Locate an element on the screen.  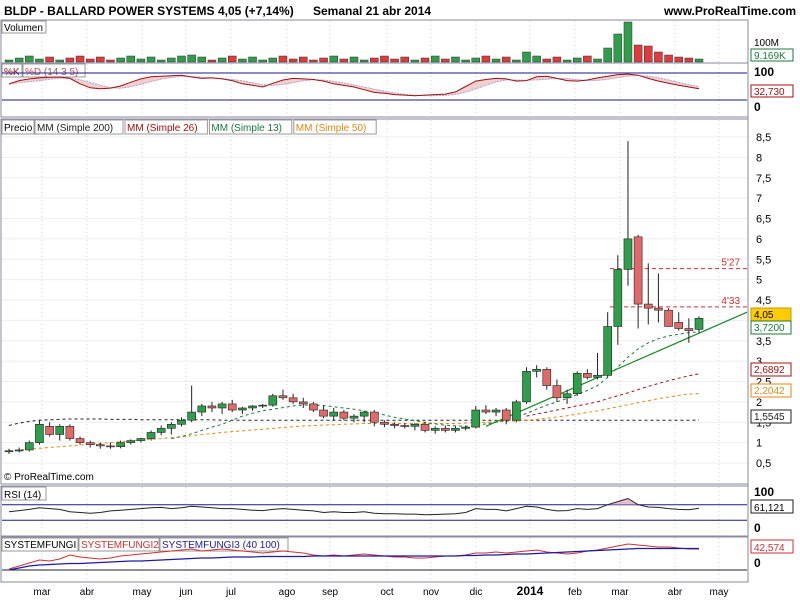
x-axis-label: ago is located at coordinates (287, 592).